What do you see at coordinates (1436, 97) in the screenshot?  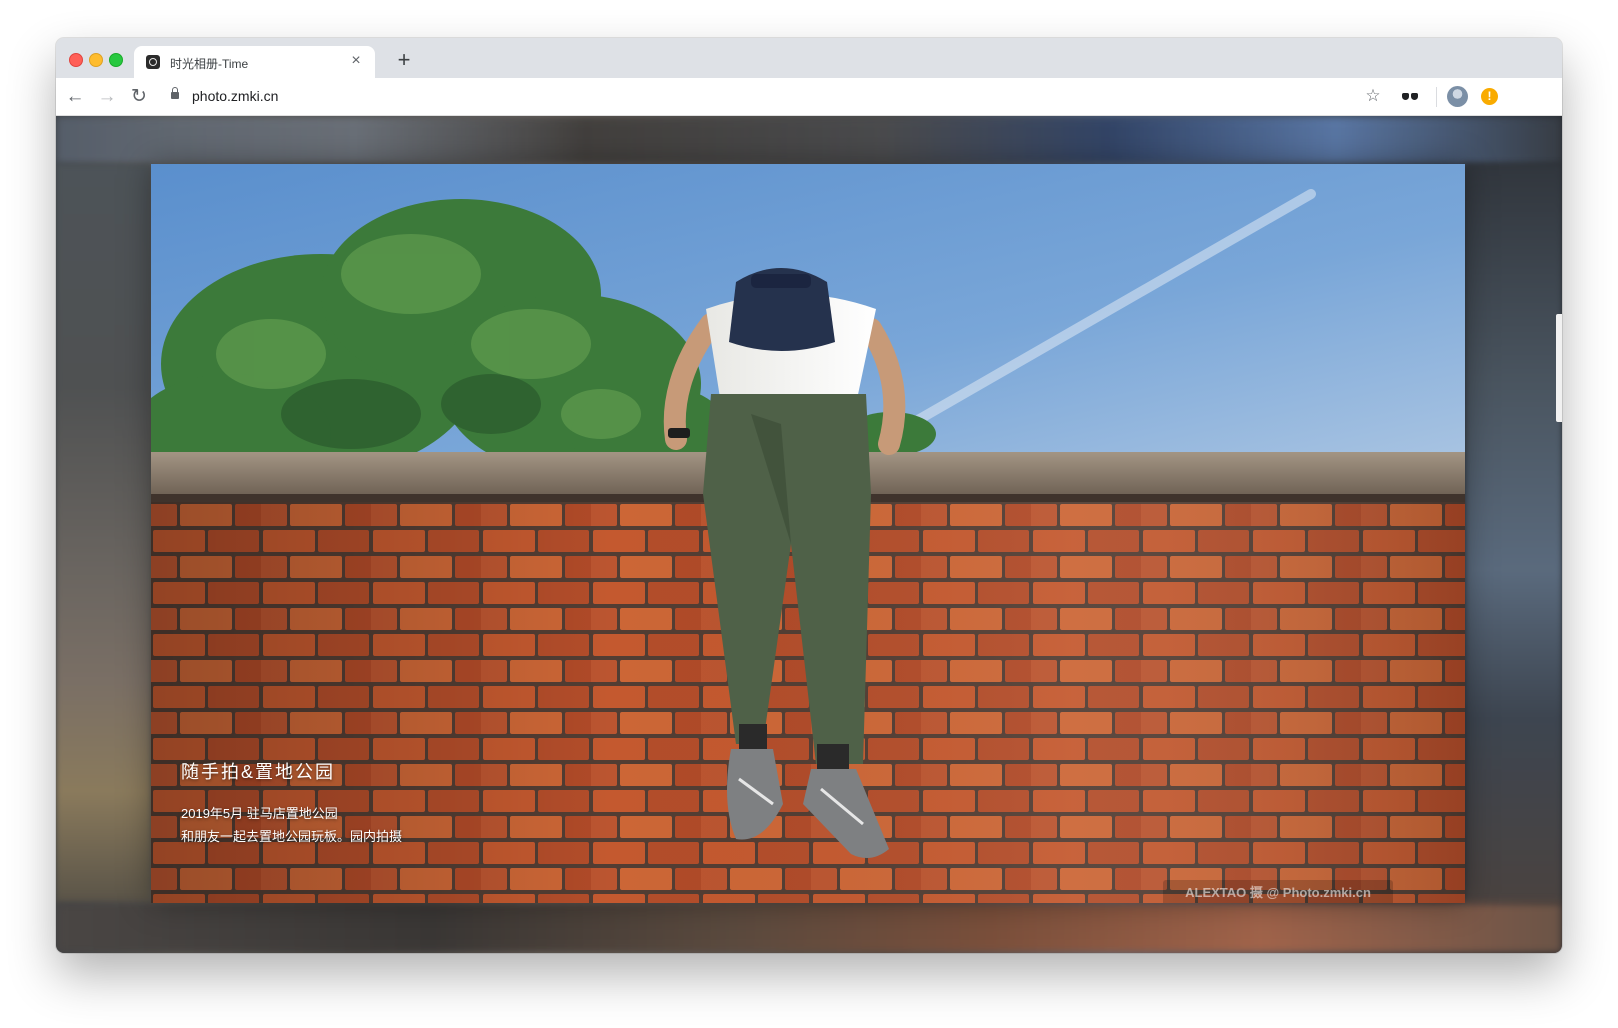 I see `toolbar-divider` at bounding box center [1436, 97].